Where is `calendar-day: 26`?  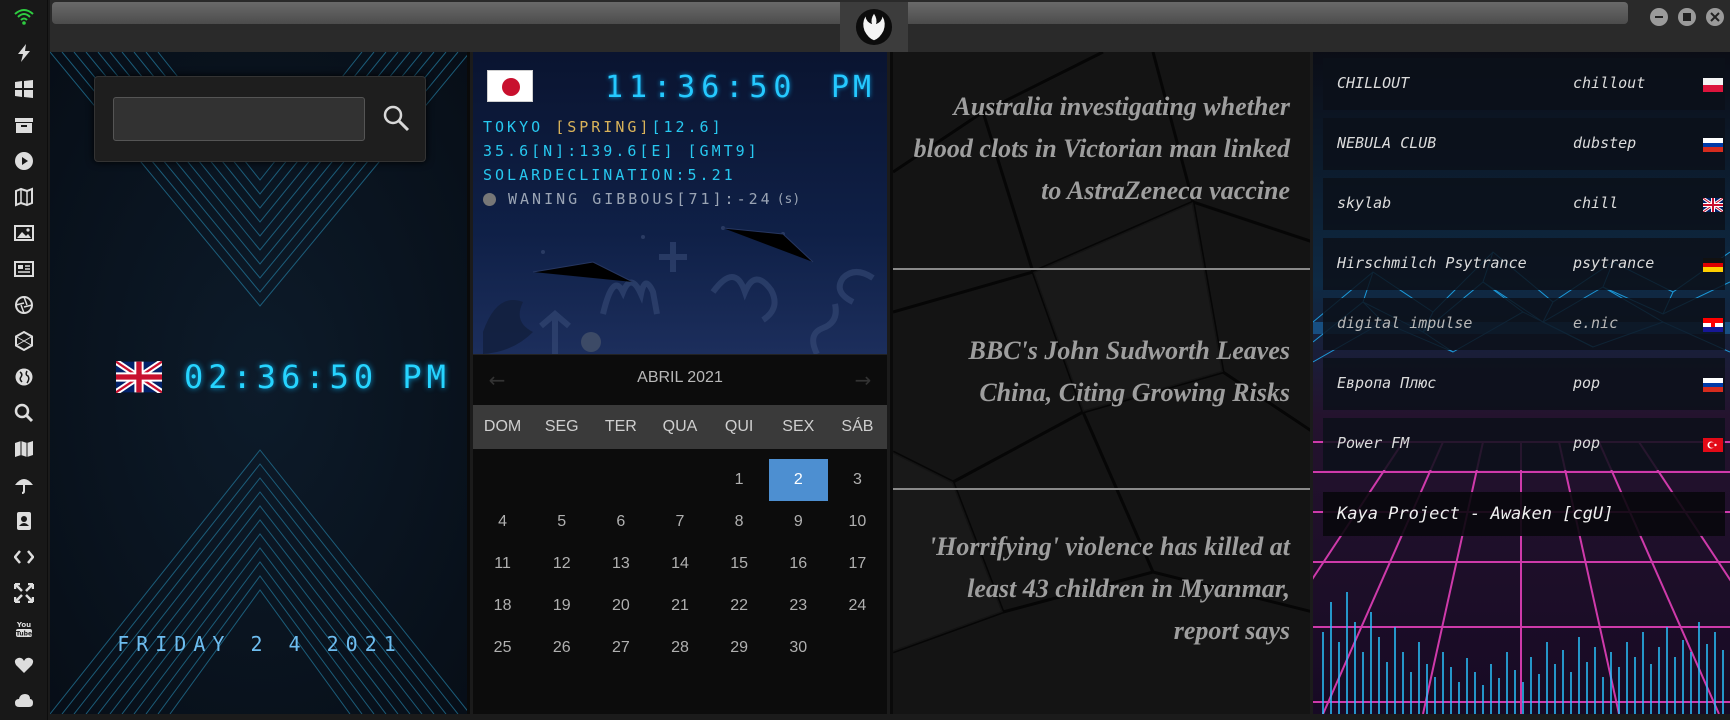 calendar-day: 26 is located at coordinates (561, 648).